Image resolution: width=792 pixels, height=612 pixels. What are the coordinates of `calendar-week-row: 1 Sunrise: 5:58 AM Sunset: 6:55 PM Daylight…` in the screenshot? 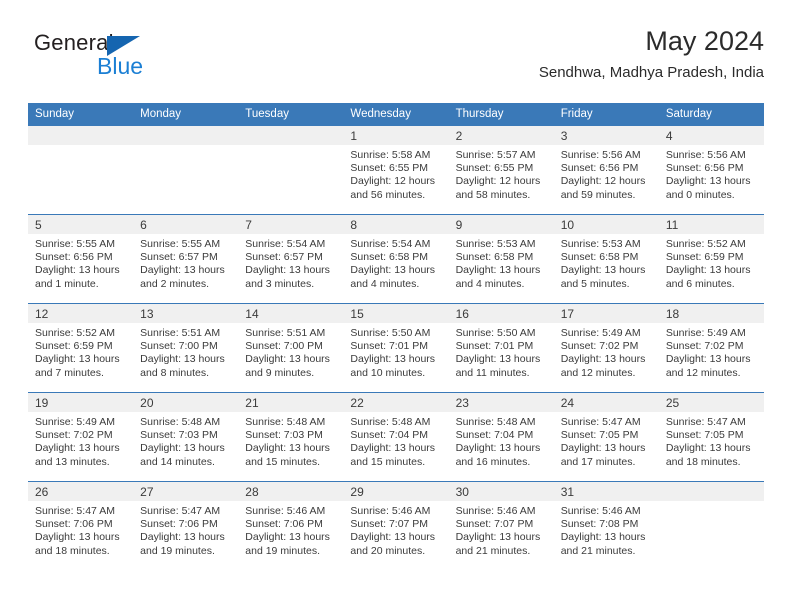 It's located at (396, 170).